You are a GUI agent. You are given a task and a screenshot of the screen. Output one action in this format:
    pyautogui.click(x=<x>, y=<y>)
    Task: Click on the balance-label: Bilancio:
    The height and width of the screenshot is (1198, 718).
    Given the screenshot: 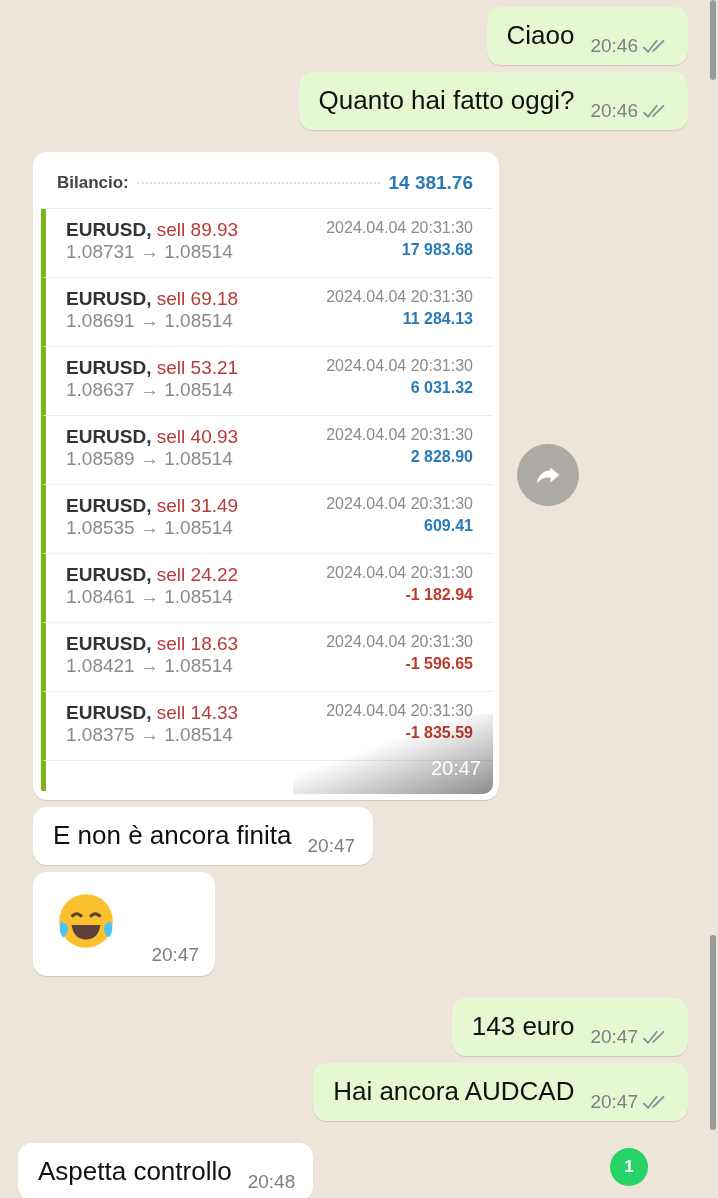 What is the action you would take?
    pyautogui.click(x=93, y=183)
    